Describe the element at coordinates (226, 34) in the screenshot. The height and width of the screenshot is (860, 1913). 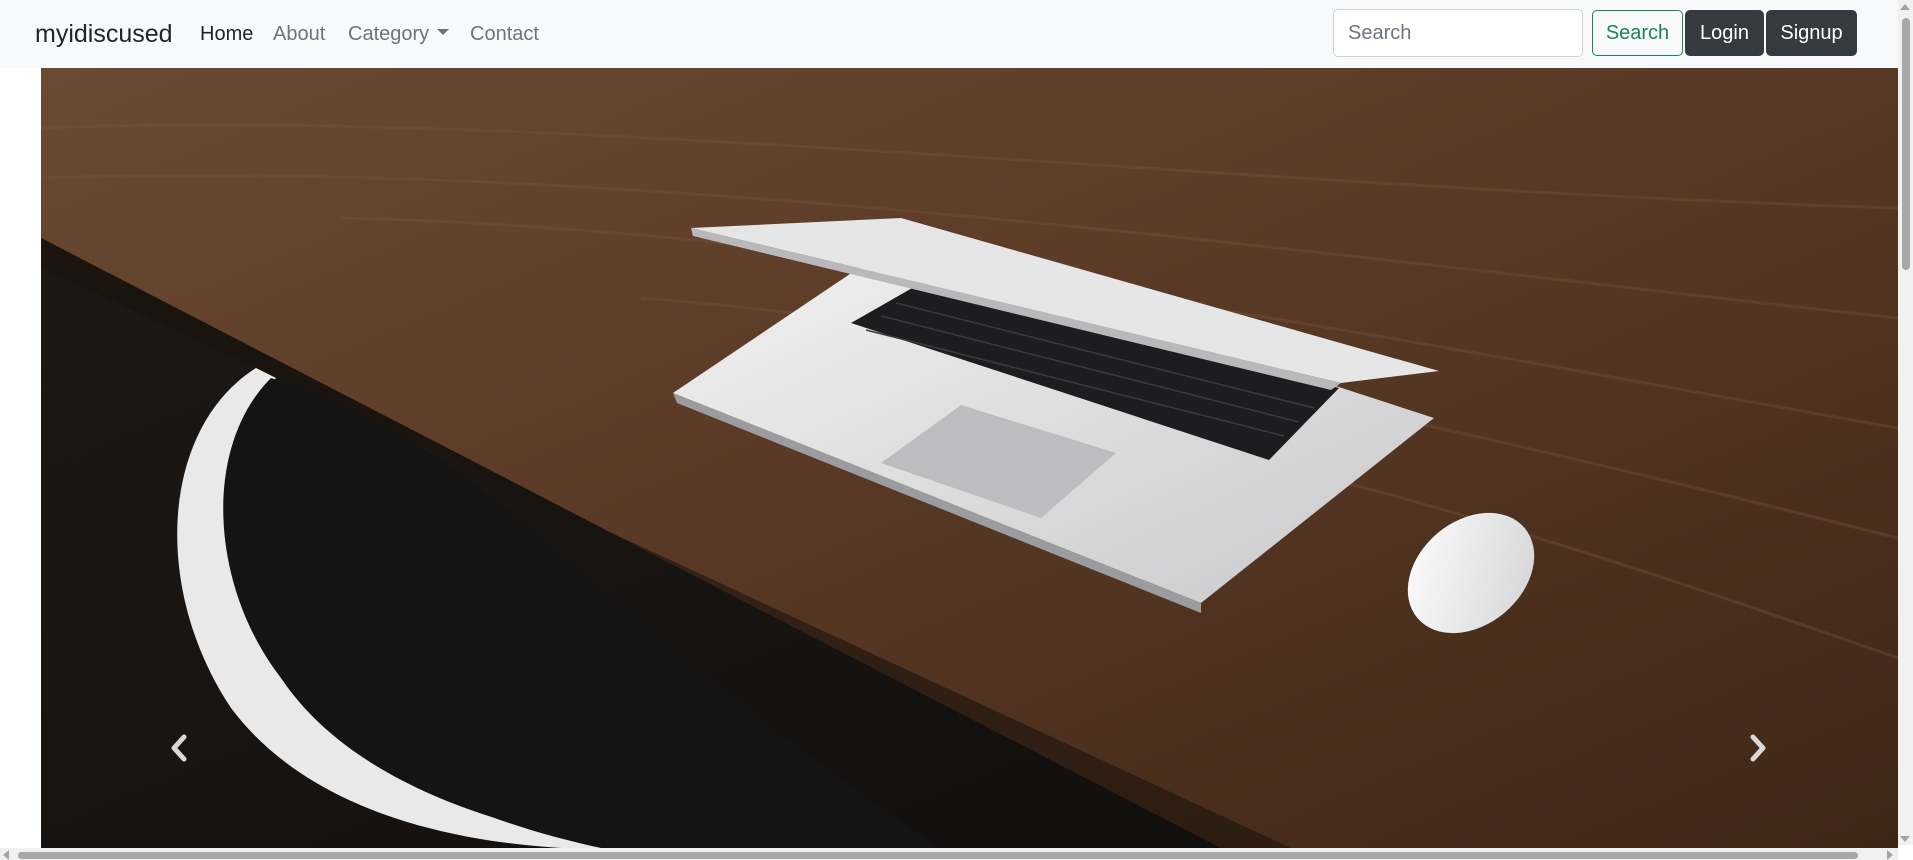
I see `nav-link-home: Home` at that location.